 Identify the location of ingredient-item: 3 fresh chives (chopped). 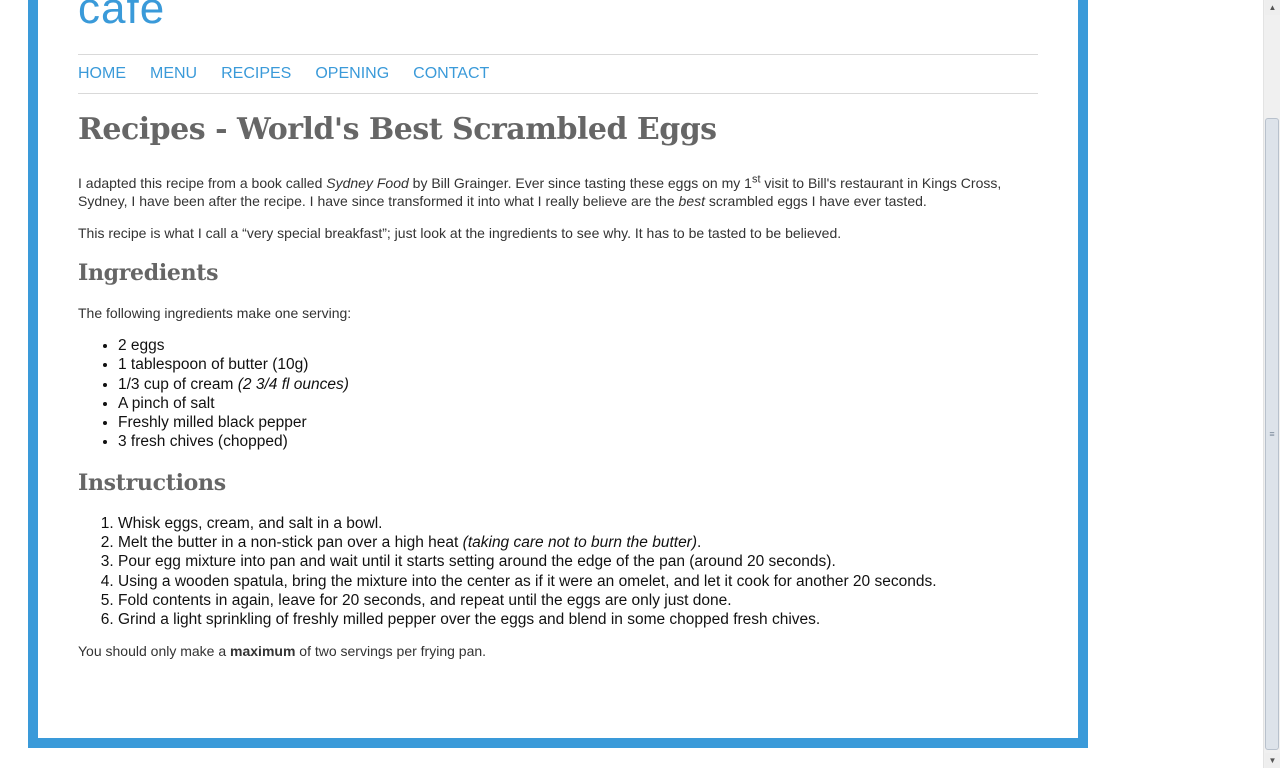
(578, 441).